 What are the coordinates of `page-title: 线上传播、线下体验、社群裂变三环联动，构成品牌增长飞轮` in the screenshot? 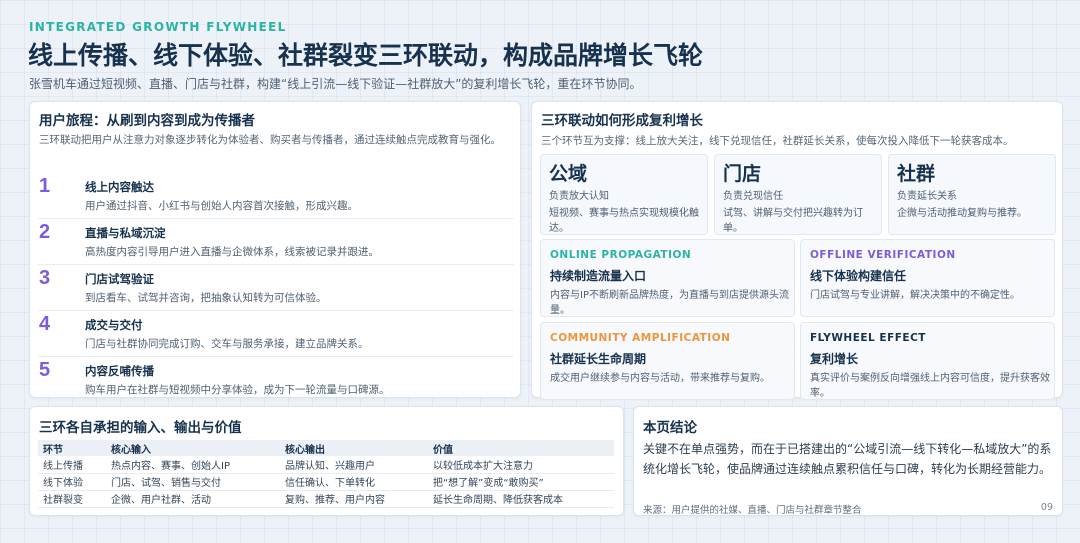 It's located at (366, 55).